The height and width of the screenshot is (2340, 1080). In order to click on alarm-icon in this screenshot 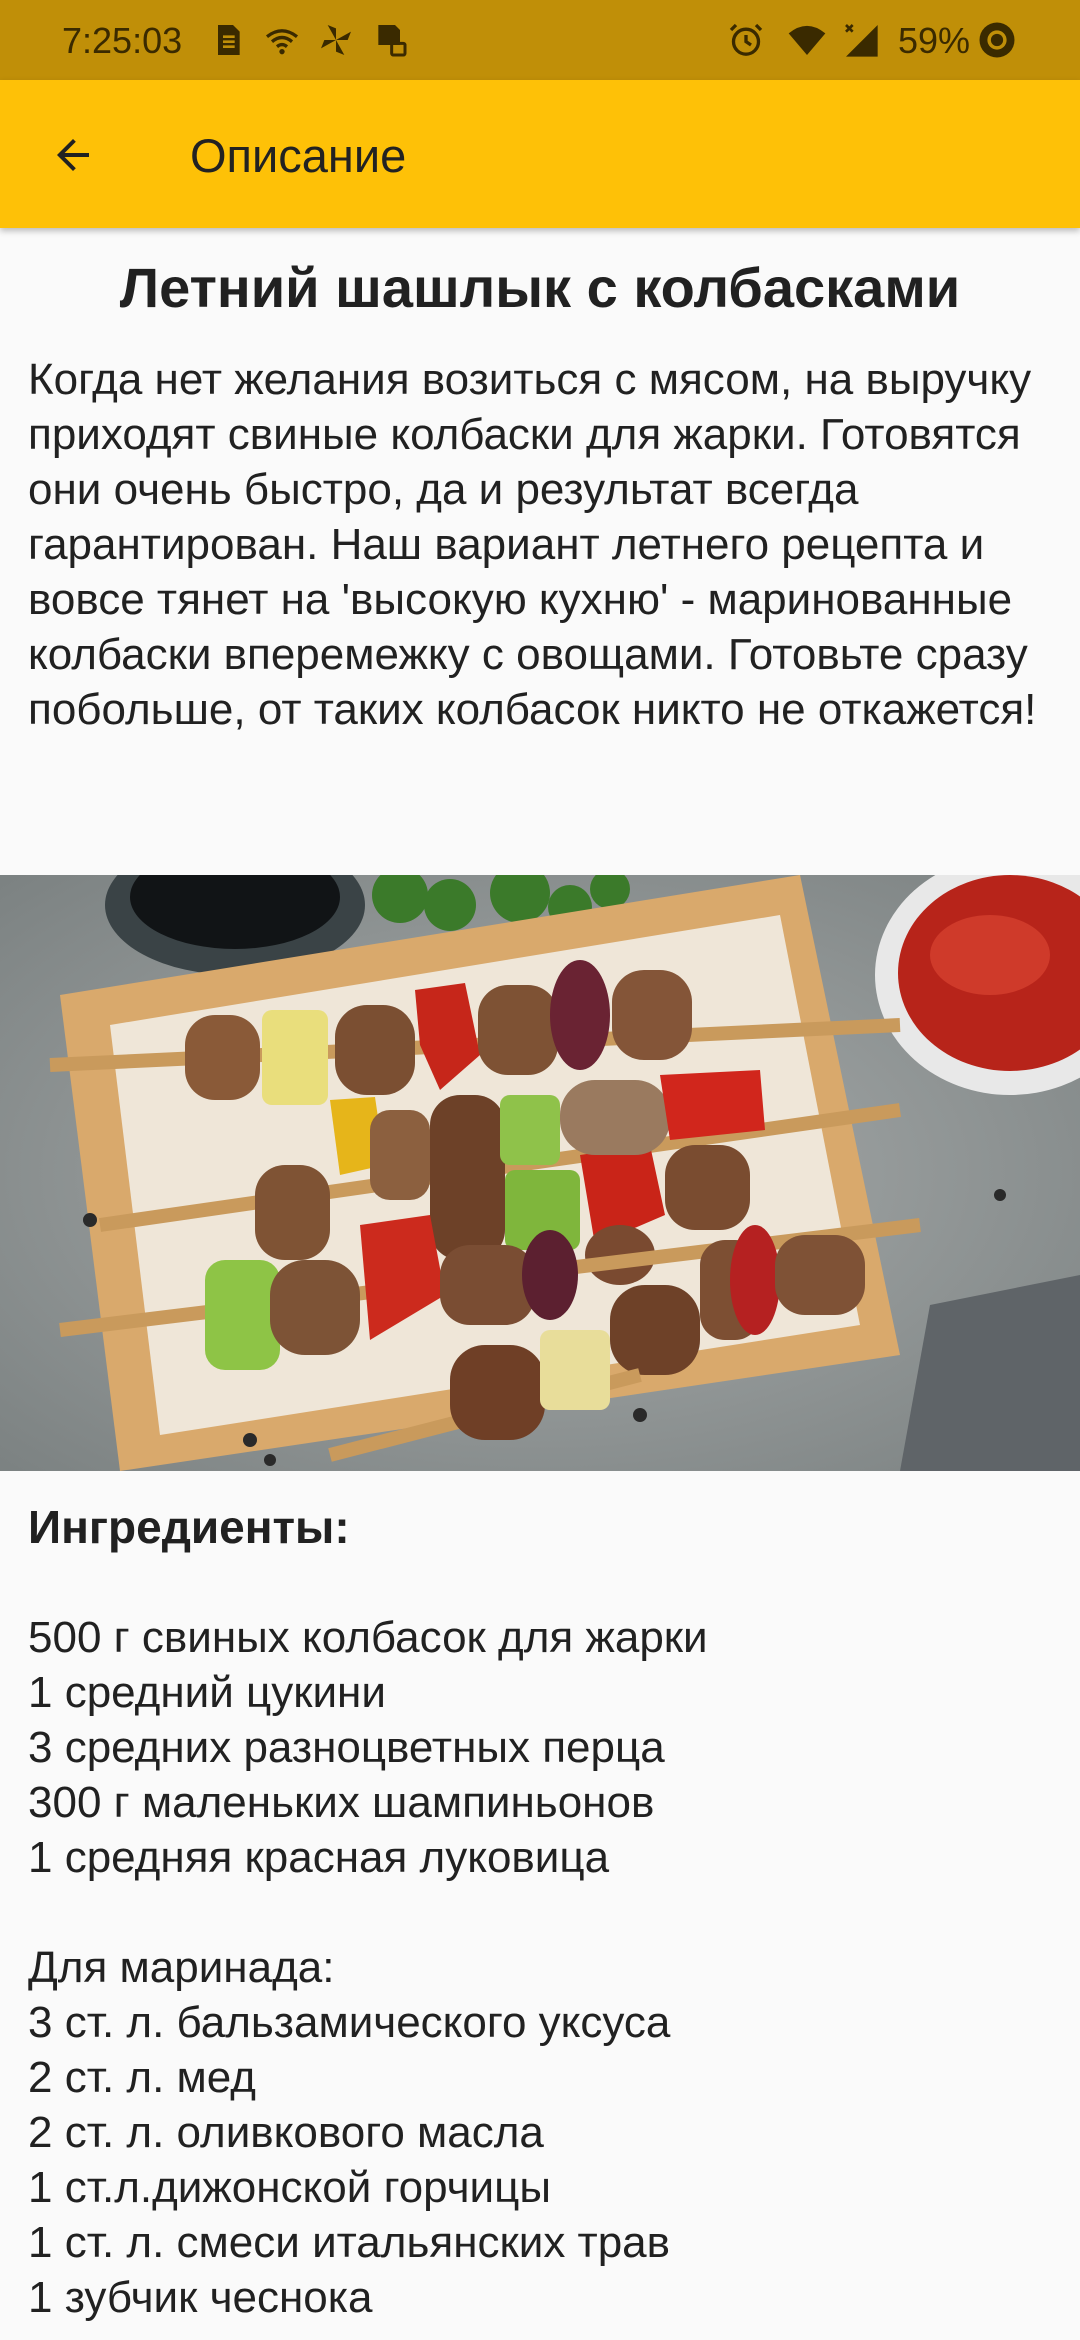, I will do `click(746, 39)`.